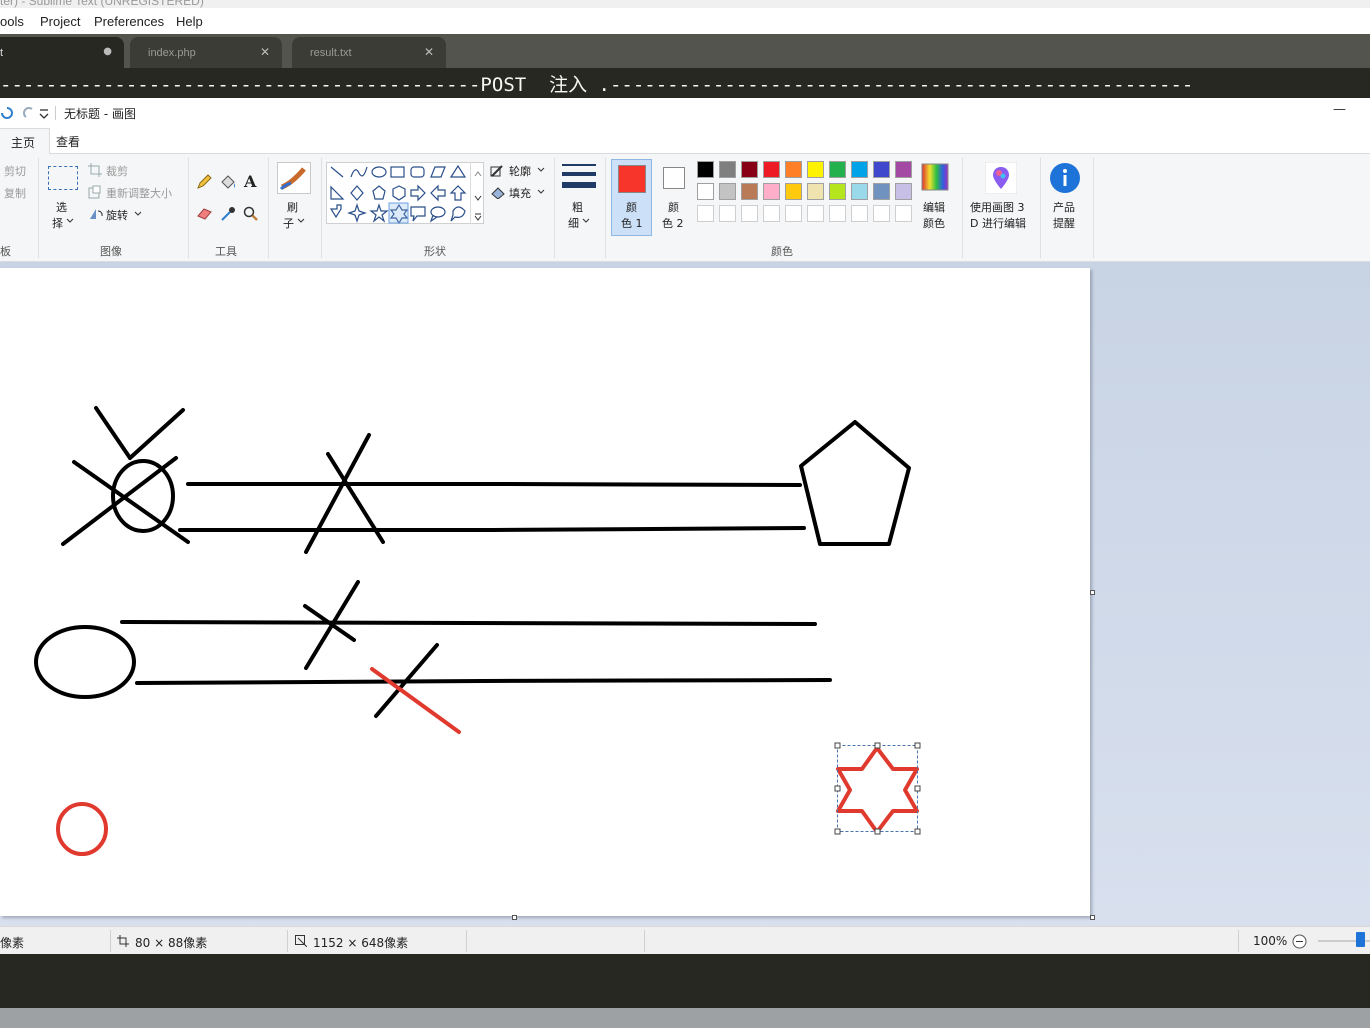 This screenshot has height=1028, width=1370. What do you see at coordinates (1092, 917) in the screenshot?
I see `canvas-handle-corner` at bounding box center [1092, 917].